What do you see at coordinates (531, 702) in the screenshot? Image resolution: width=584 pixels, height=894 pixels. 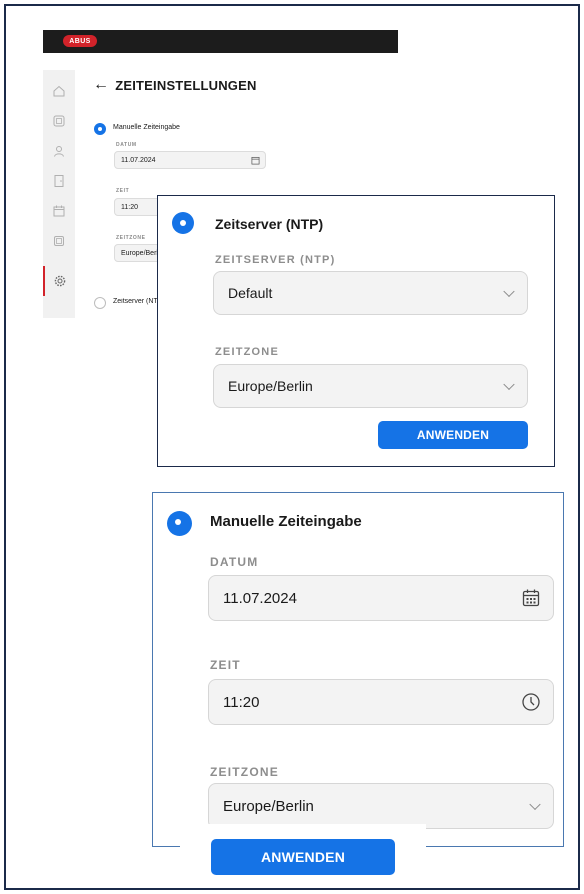 I see `clock-icon` at bounding box center [531, 702].